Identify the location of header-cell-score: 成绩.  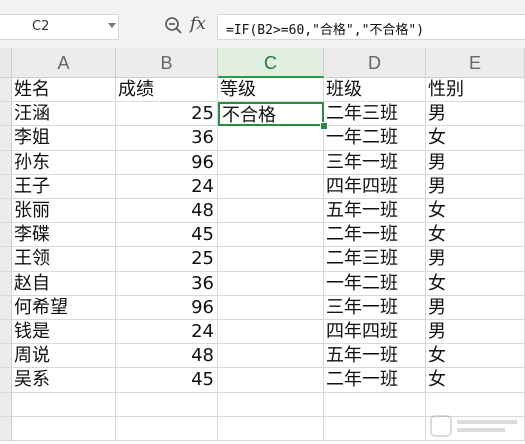
(167, 90).